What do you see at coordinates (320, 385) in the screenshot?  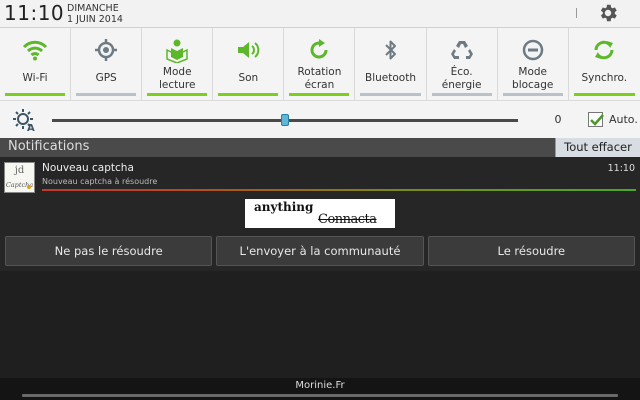 I see `carrier-name: Morinie.Fr` at bounding box center [320, 385].